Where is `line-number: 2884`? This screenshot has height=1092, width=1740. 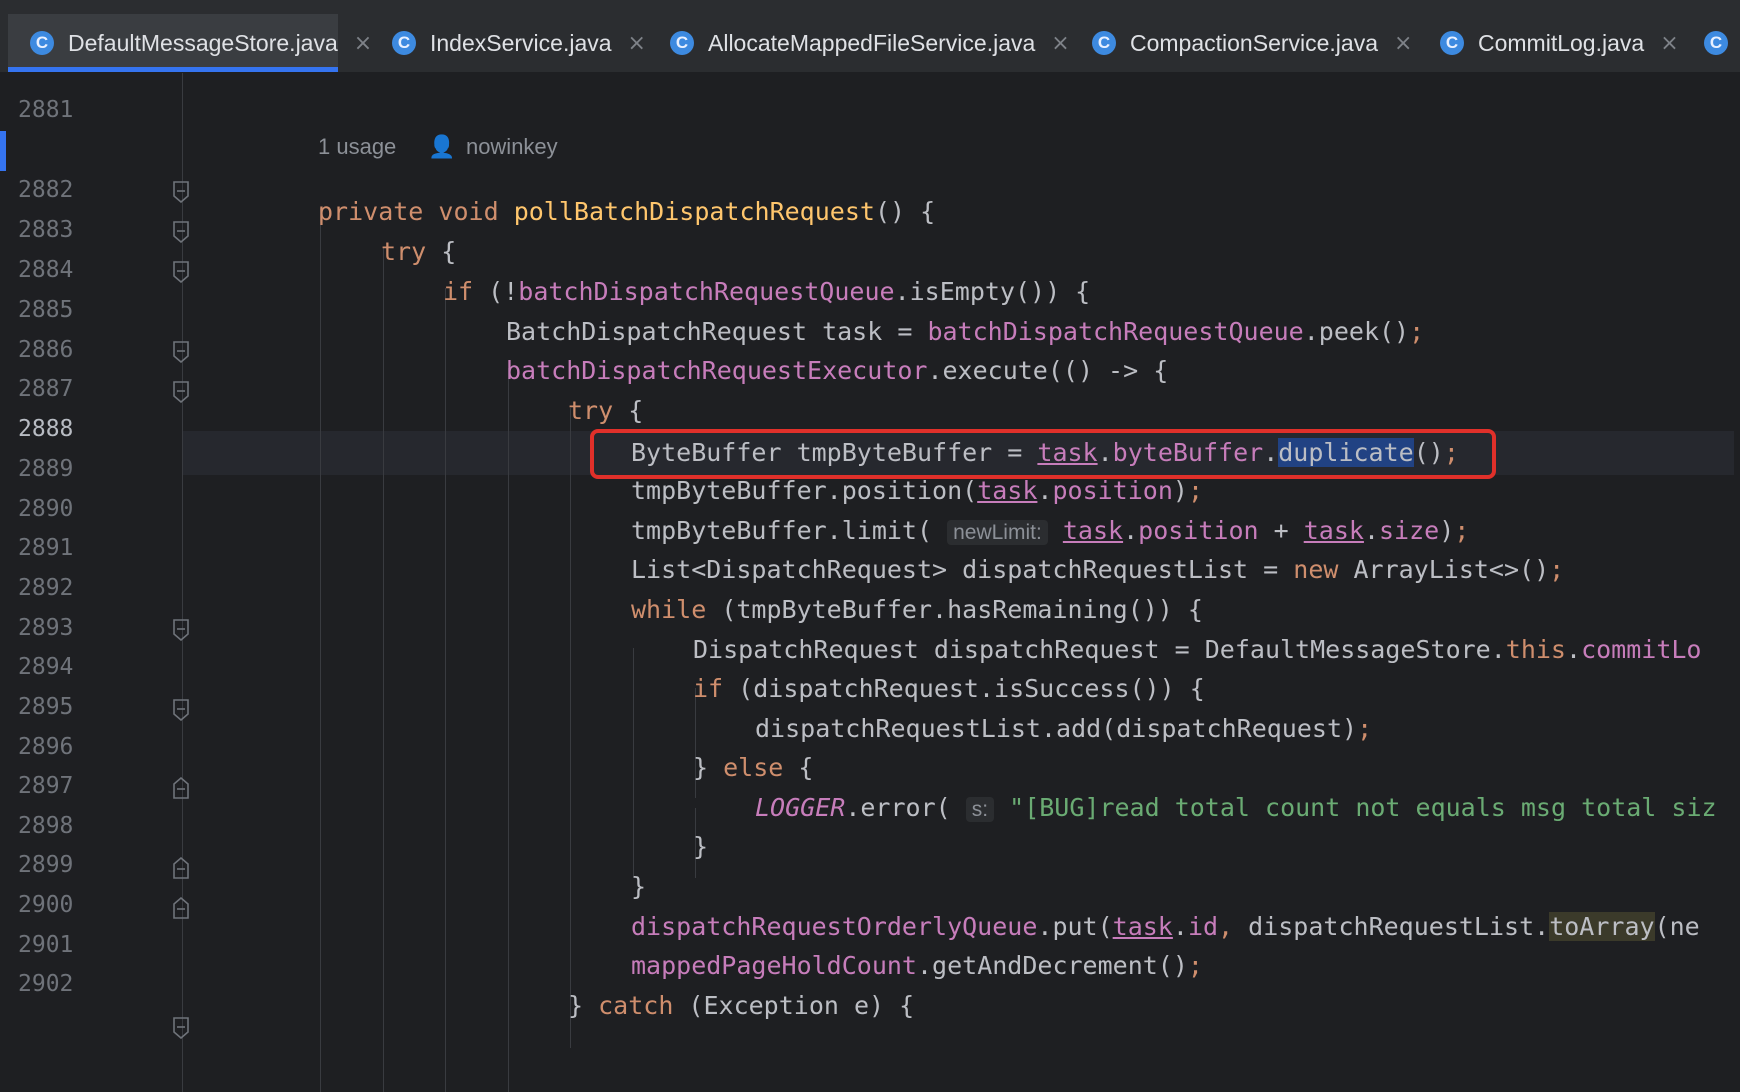
line-number: 2884 is located at coordinates (58, 270).